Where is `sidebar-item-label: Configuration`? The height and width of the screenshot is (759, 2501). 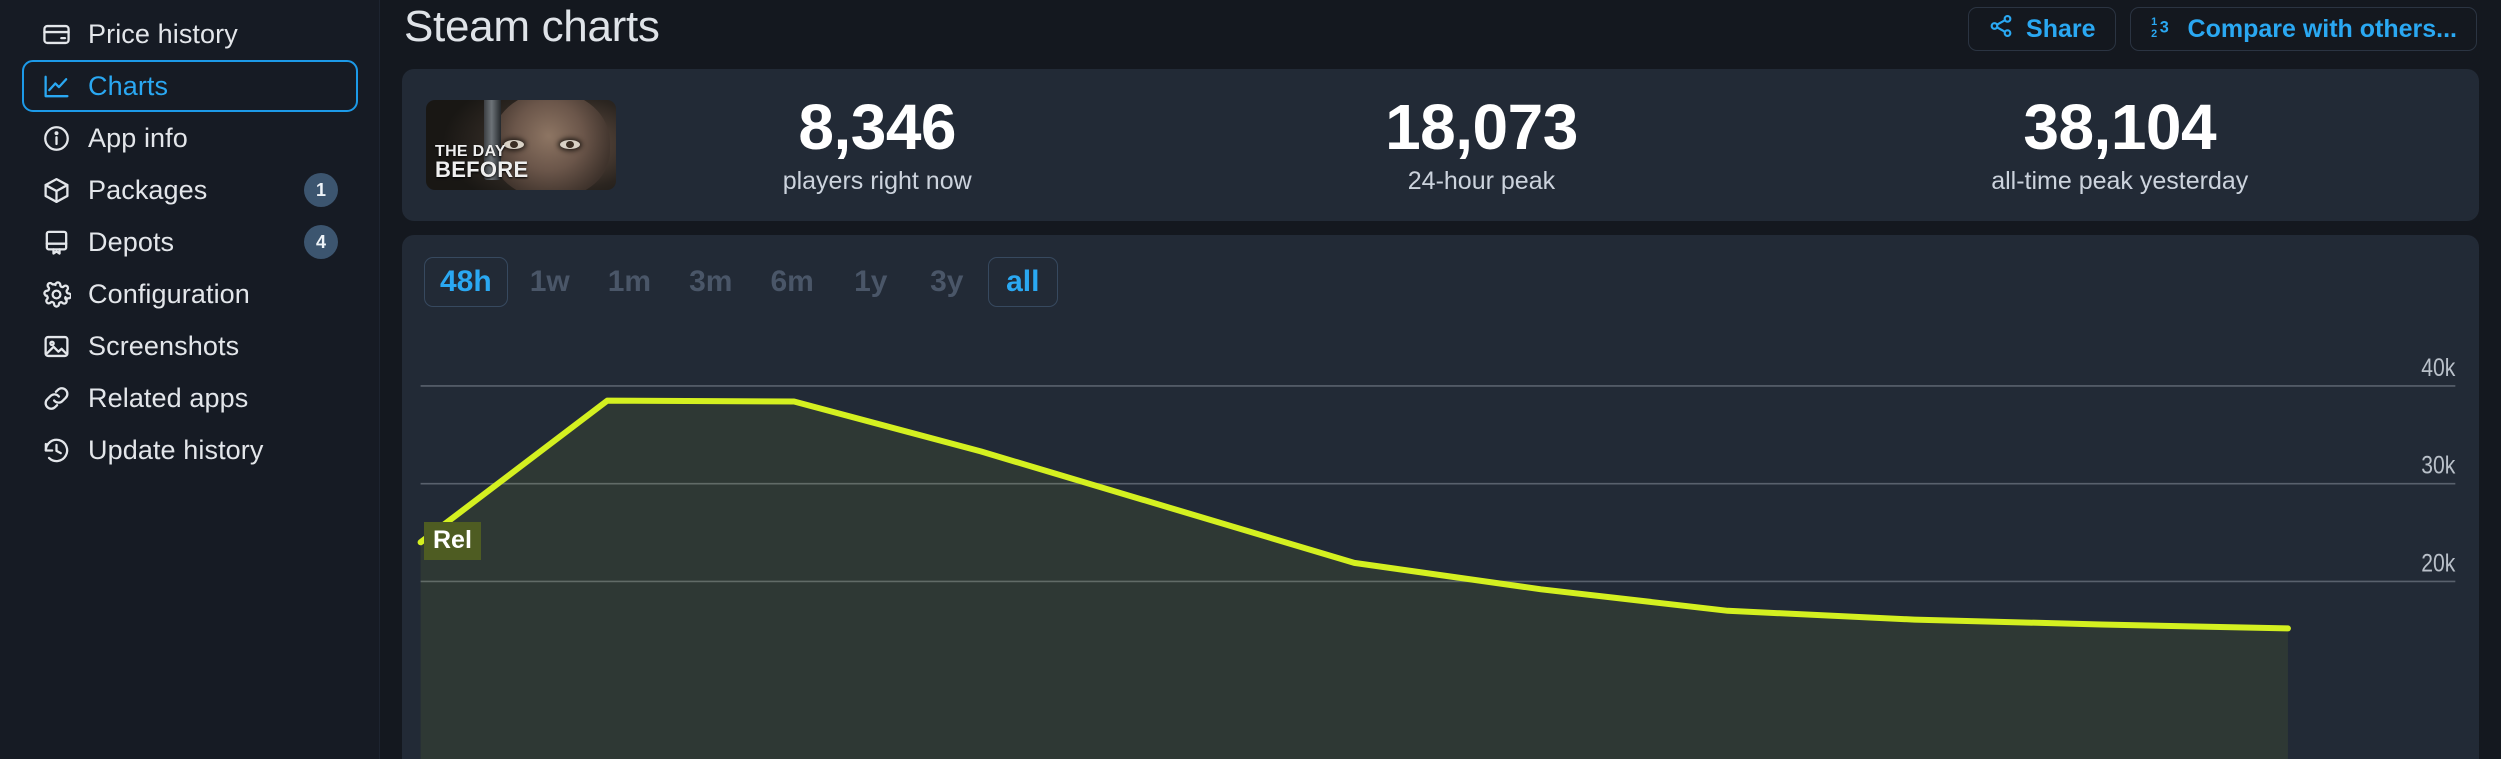
sidebar-item-label: Configuration is located at coordinates (169, 293).